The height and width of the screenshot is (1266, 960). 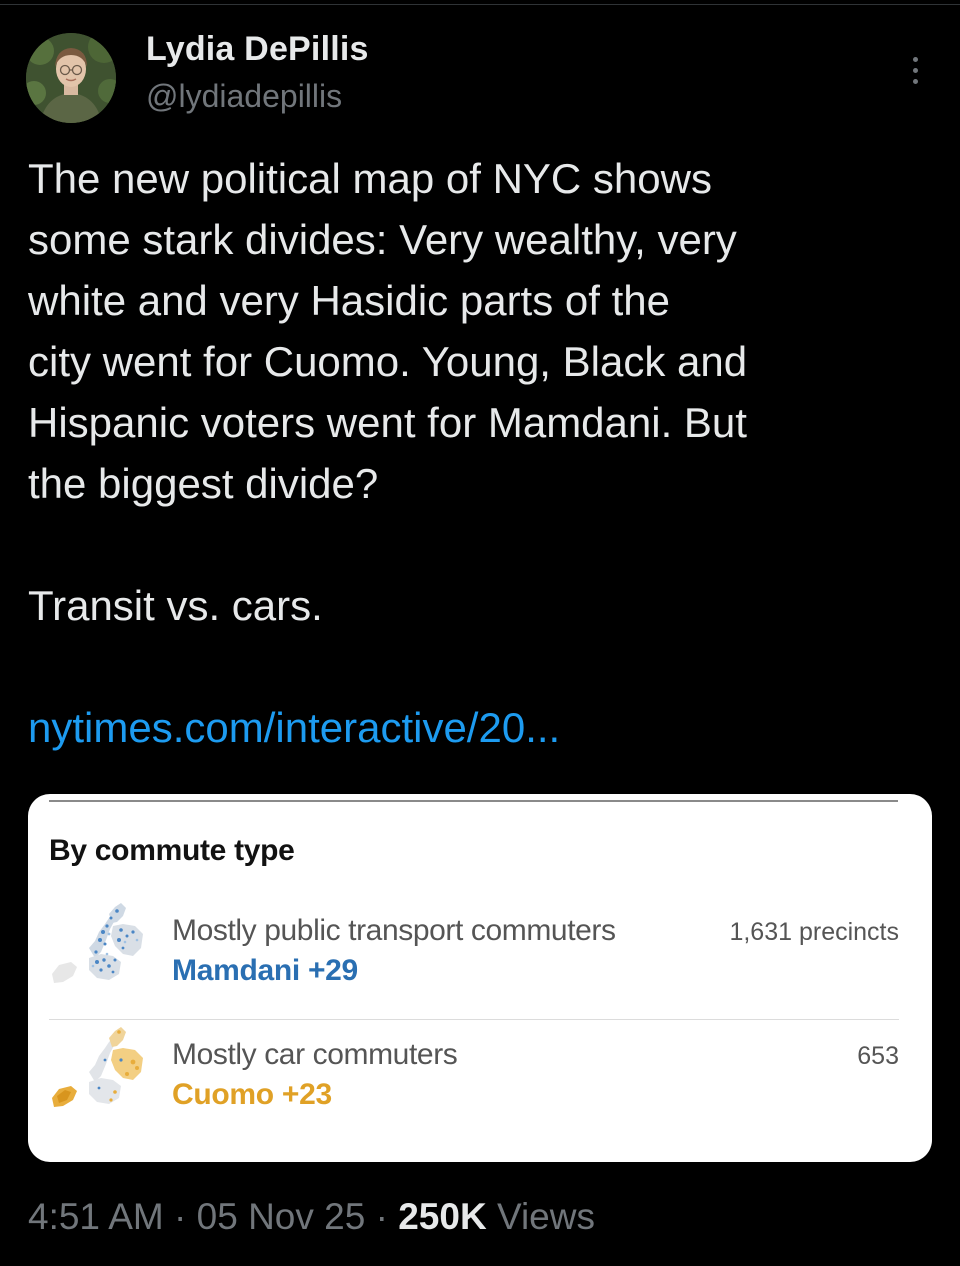 What do you see at coordinates (394, 930) in the screenshot?
I see `row-label: Mostly public transport commuters` at bounding box center [394, 930].